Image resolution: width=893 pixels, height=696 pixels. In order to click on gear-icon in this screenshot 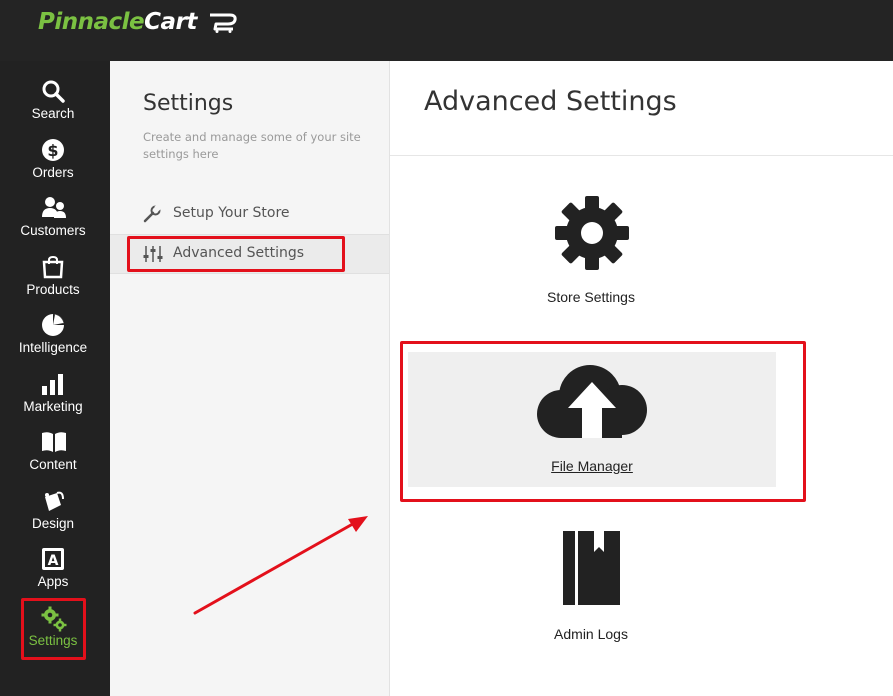, I will do `click(592, 233)`.